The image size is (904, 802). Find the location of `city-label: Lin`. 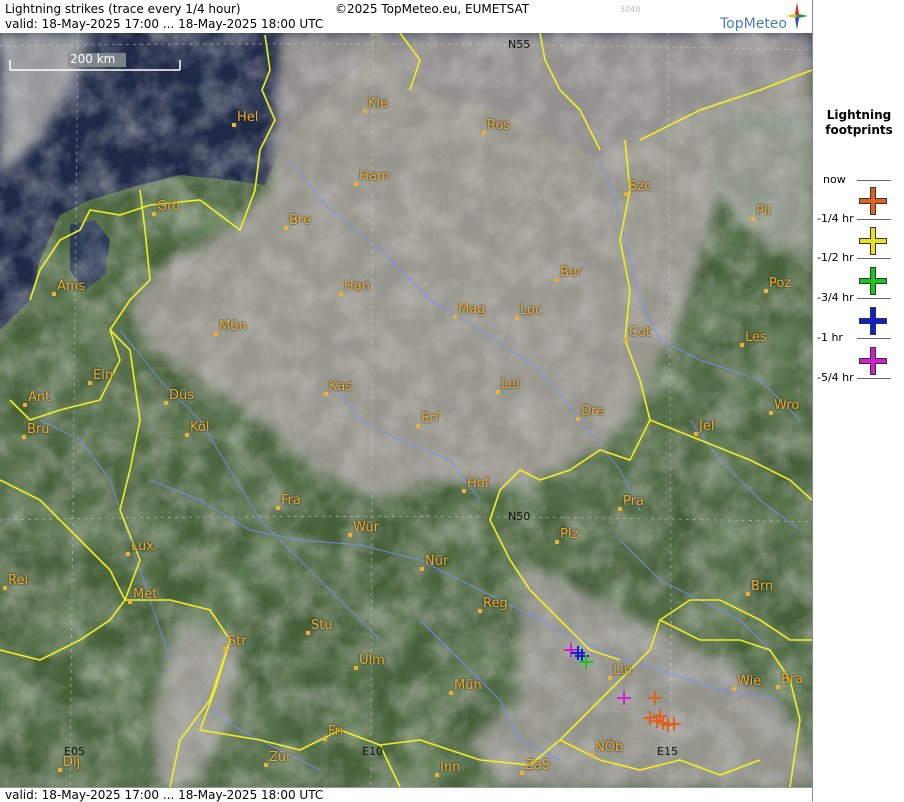

city-label: Lin is located at coordinates (623, 670).